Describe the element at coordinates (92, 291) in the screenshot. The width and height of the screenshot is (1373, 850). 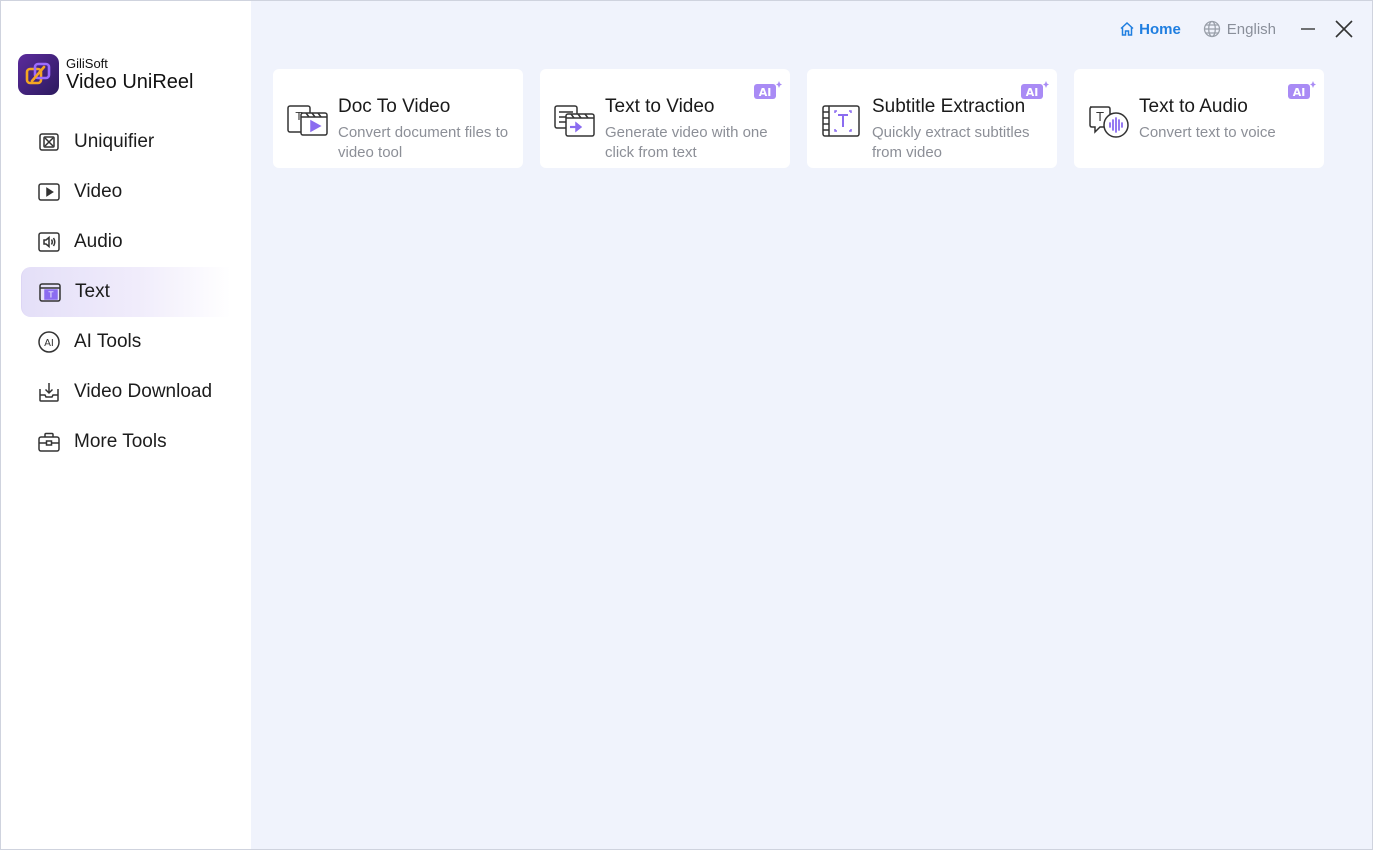
I see `sidebar-item-label: Text` at that location.